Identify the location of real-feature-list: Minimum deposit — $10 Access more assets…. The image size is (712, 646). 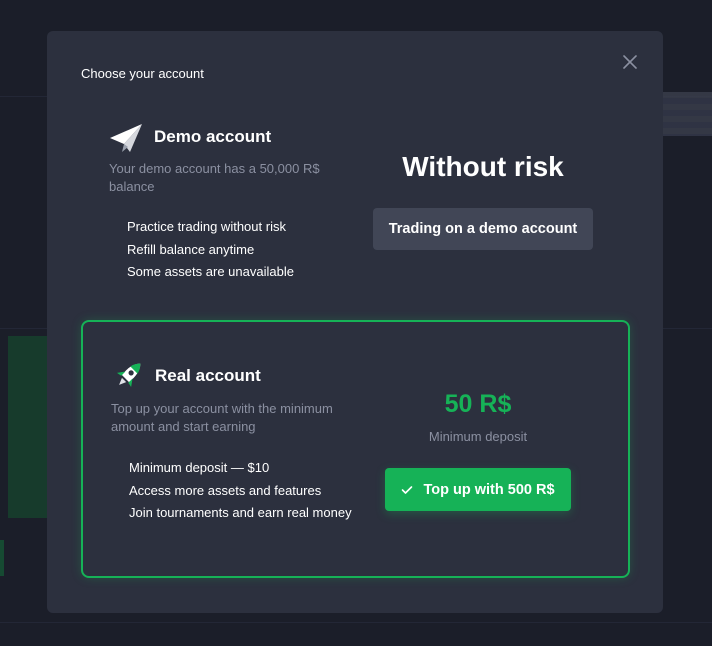
(244, 493).